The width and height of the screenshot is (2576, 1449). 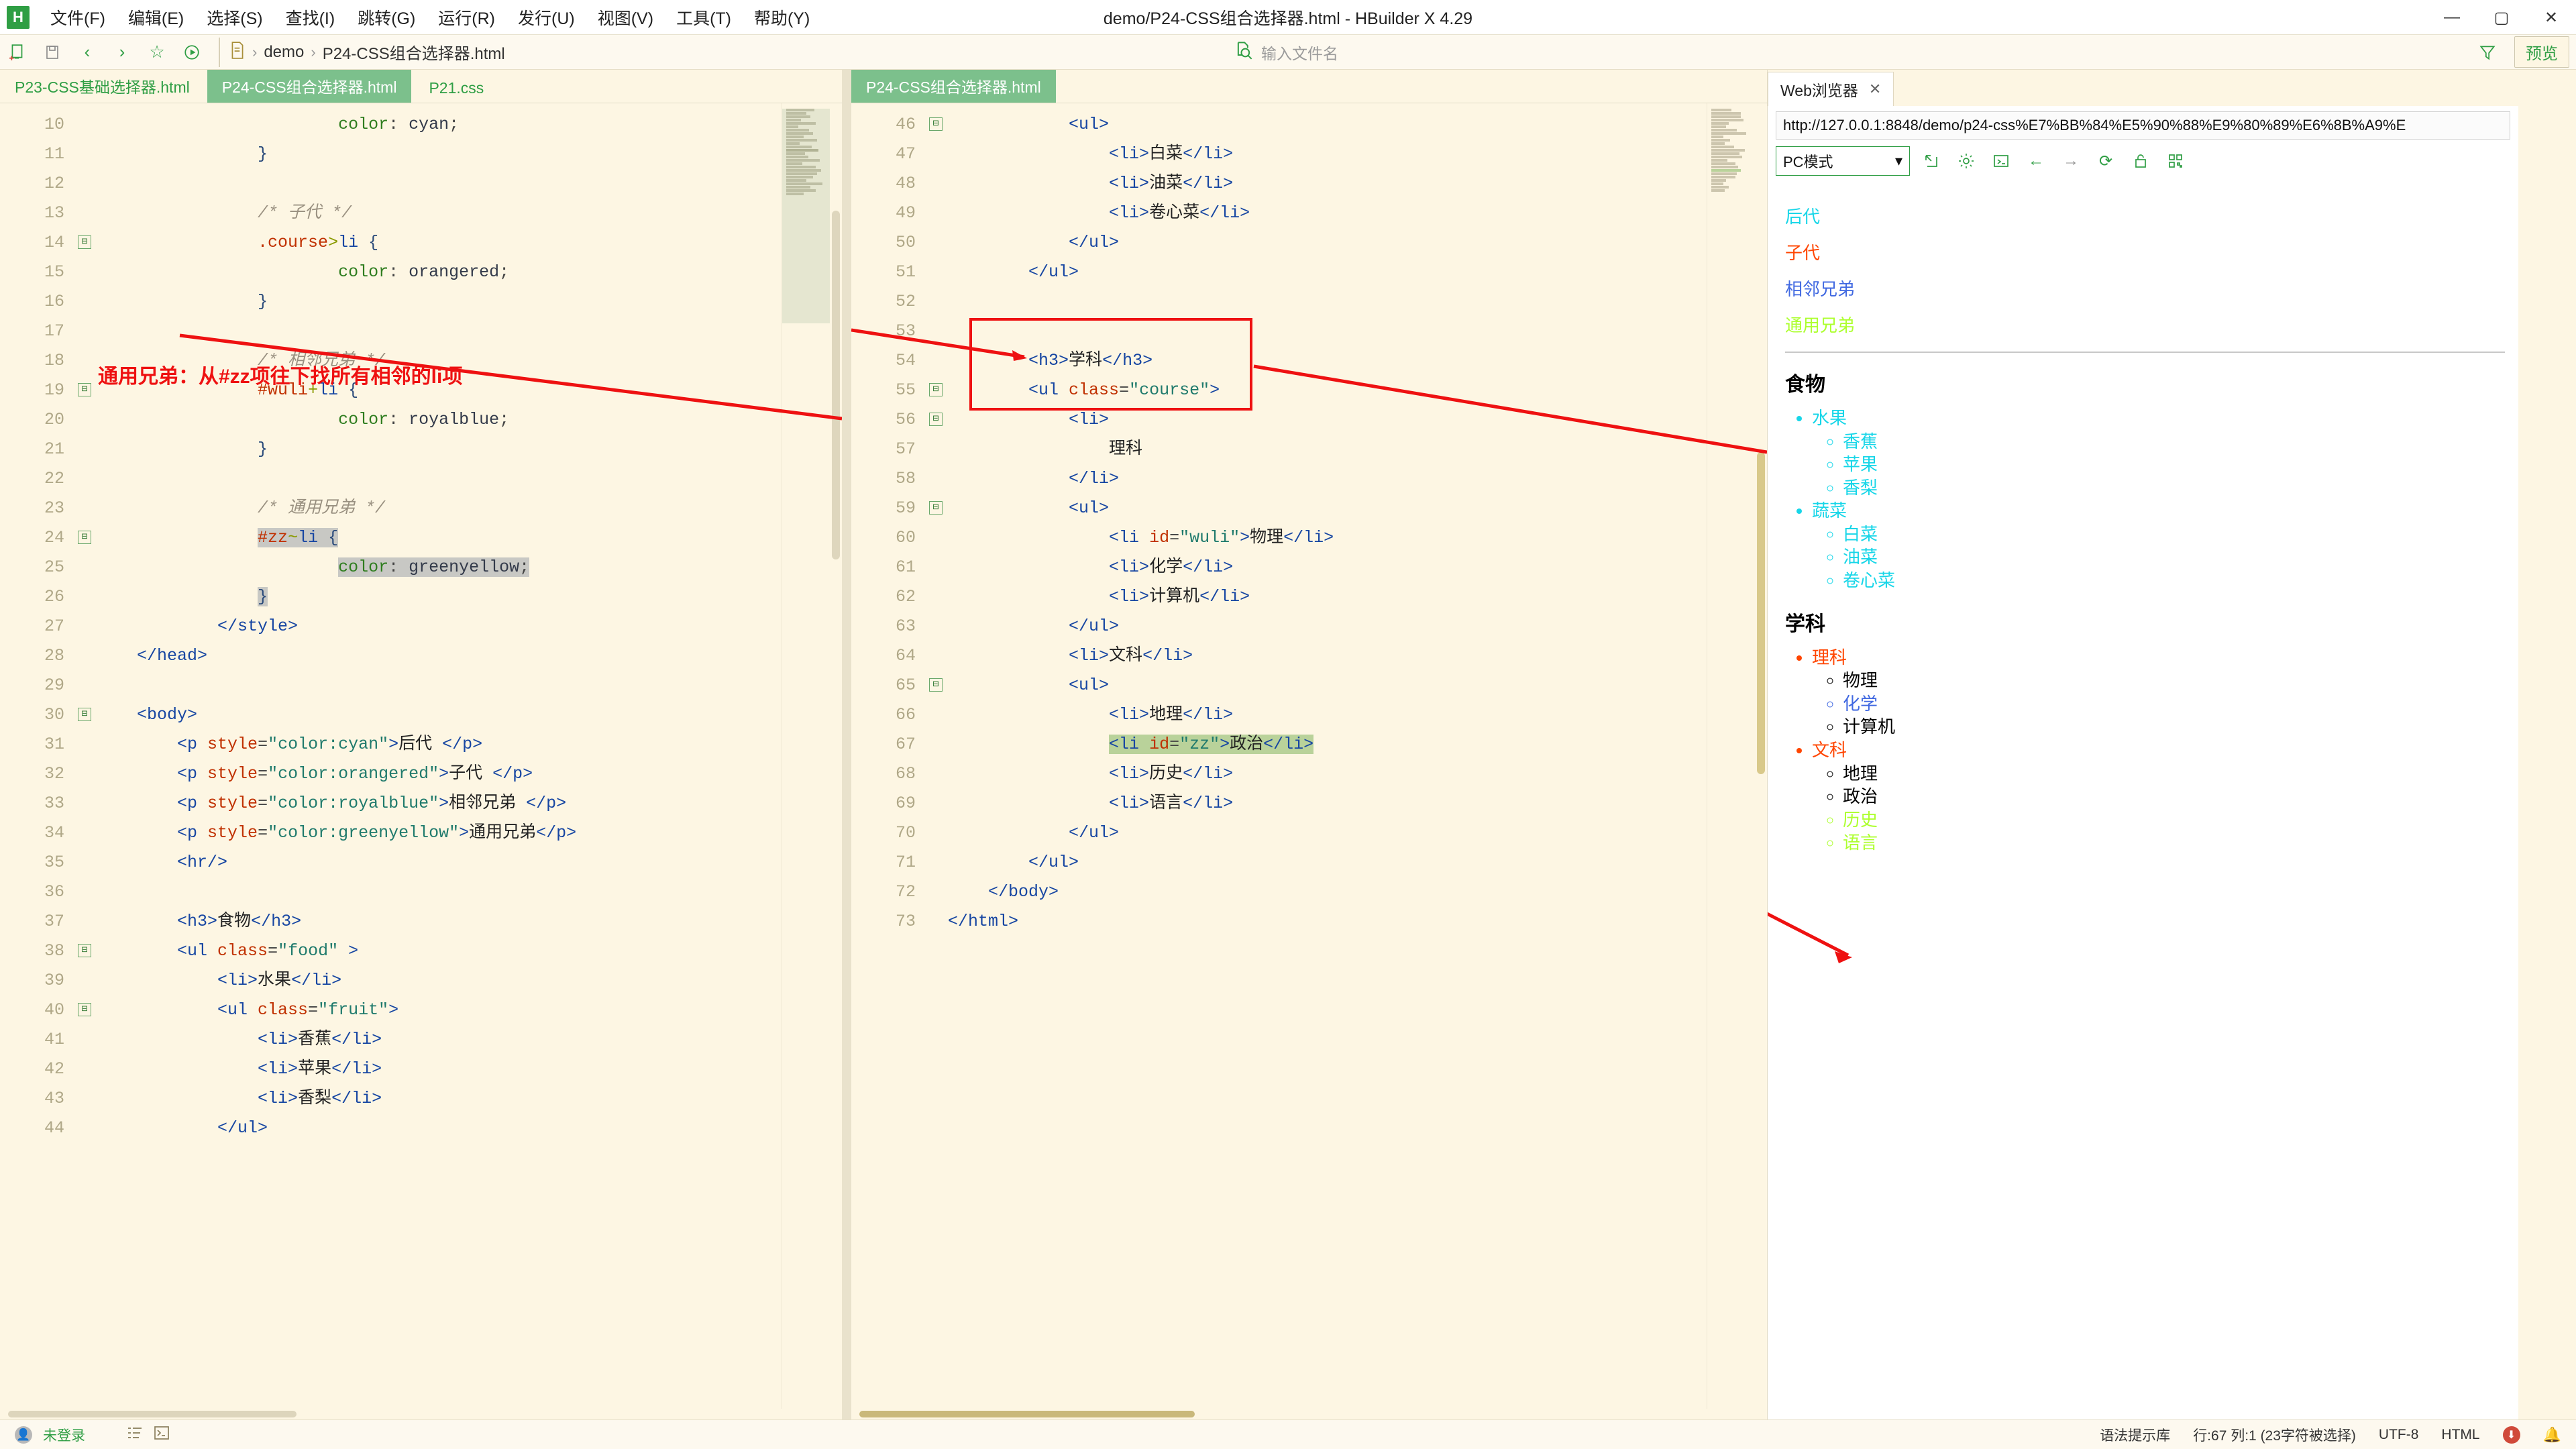 What do you see at coordinates (439, 803) in the screenshot?
I see `code-line: <p style="color:royalblue">相邻兄弟 </p>` at bounding box center [439, 803].